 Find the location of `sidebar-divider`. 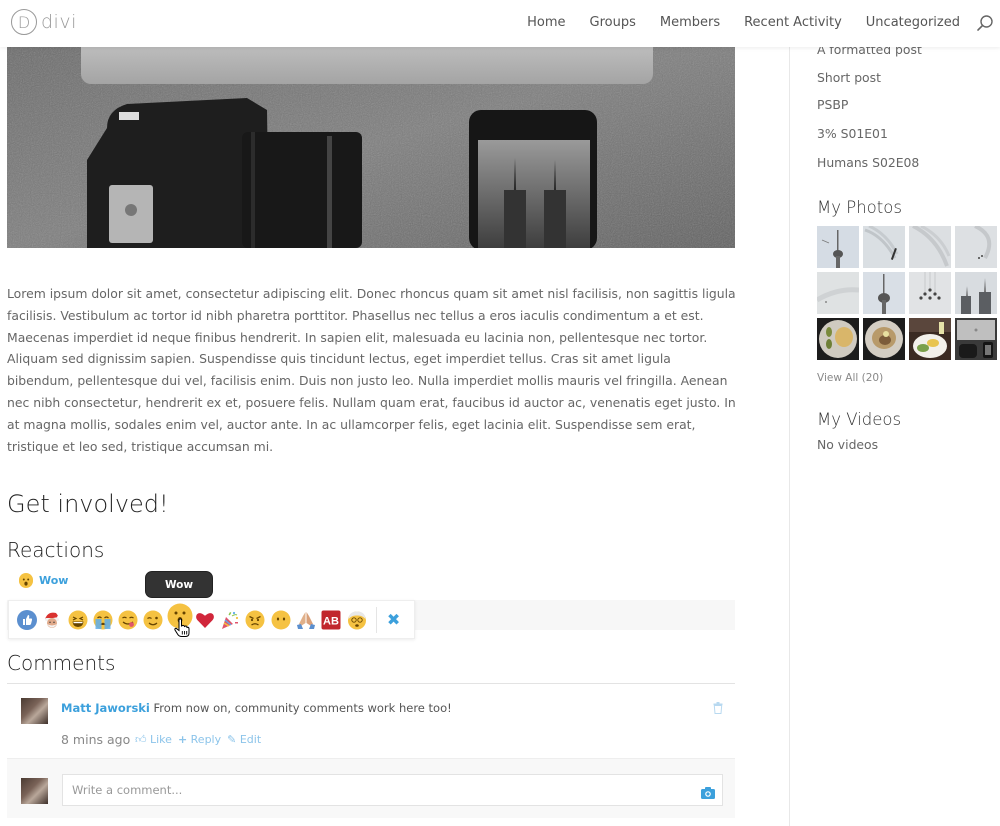

sidebar-divider is located at coordinates (789, 436).